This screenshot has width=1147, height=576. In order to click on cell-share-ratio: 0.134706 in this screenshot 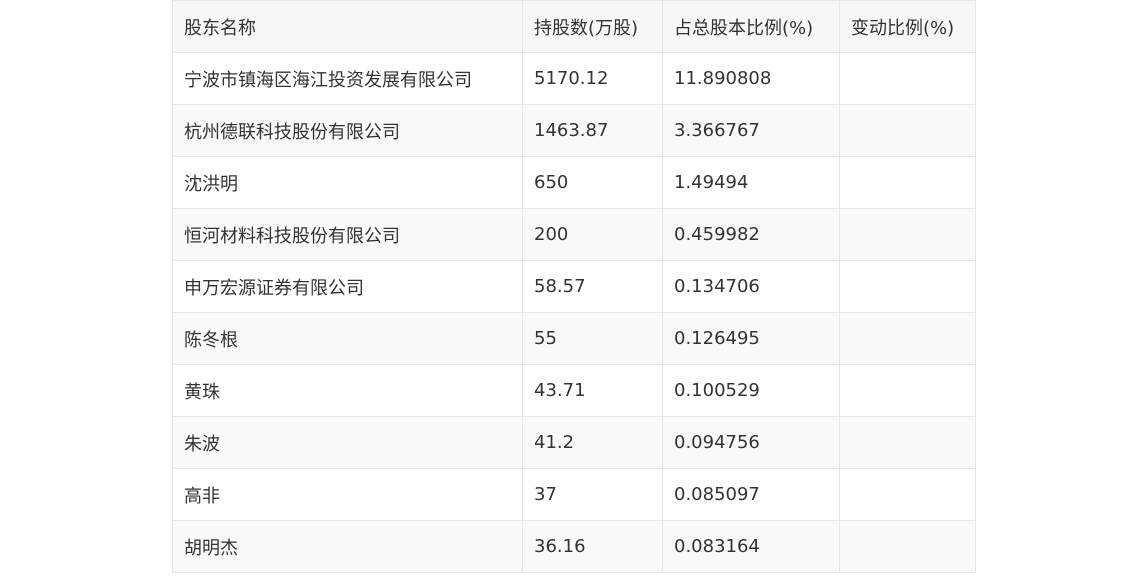, I will do `click(751, 286)`.